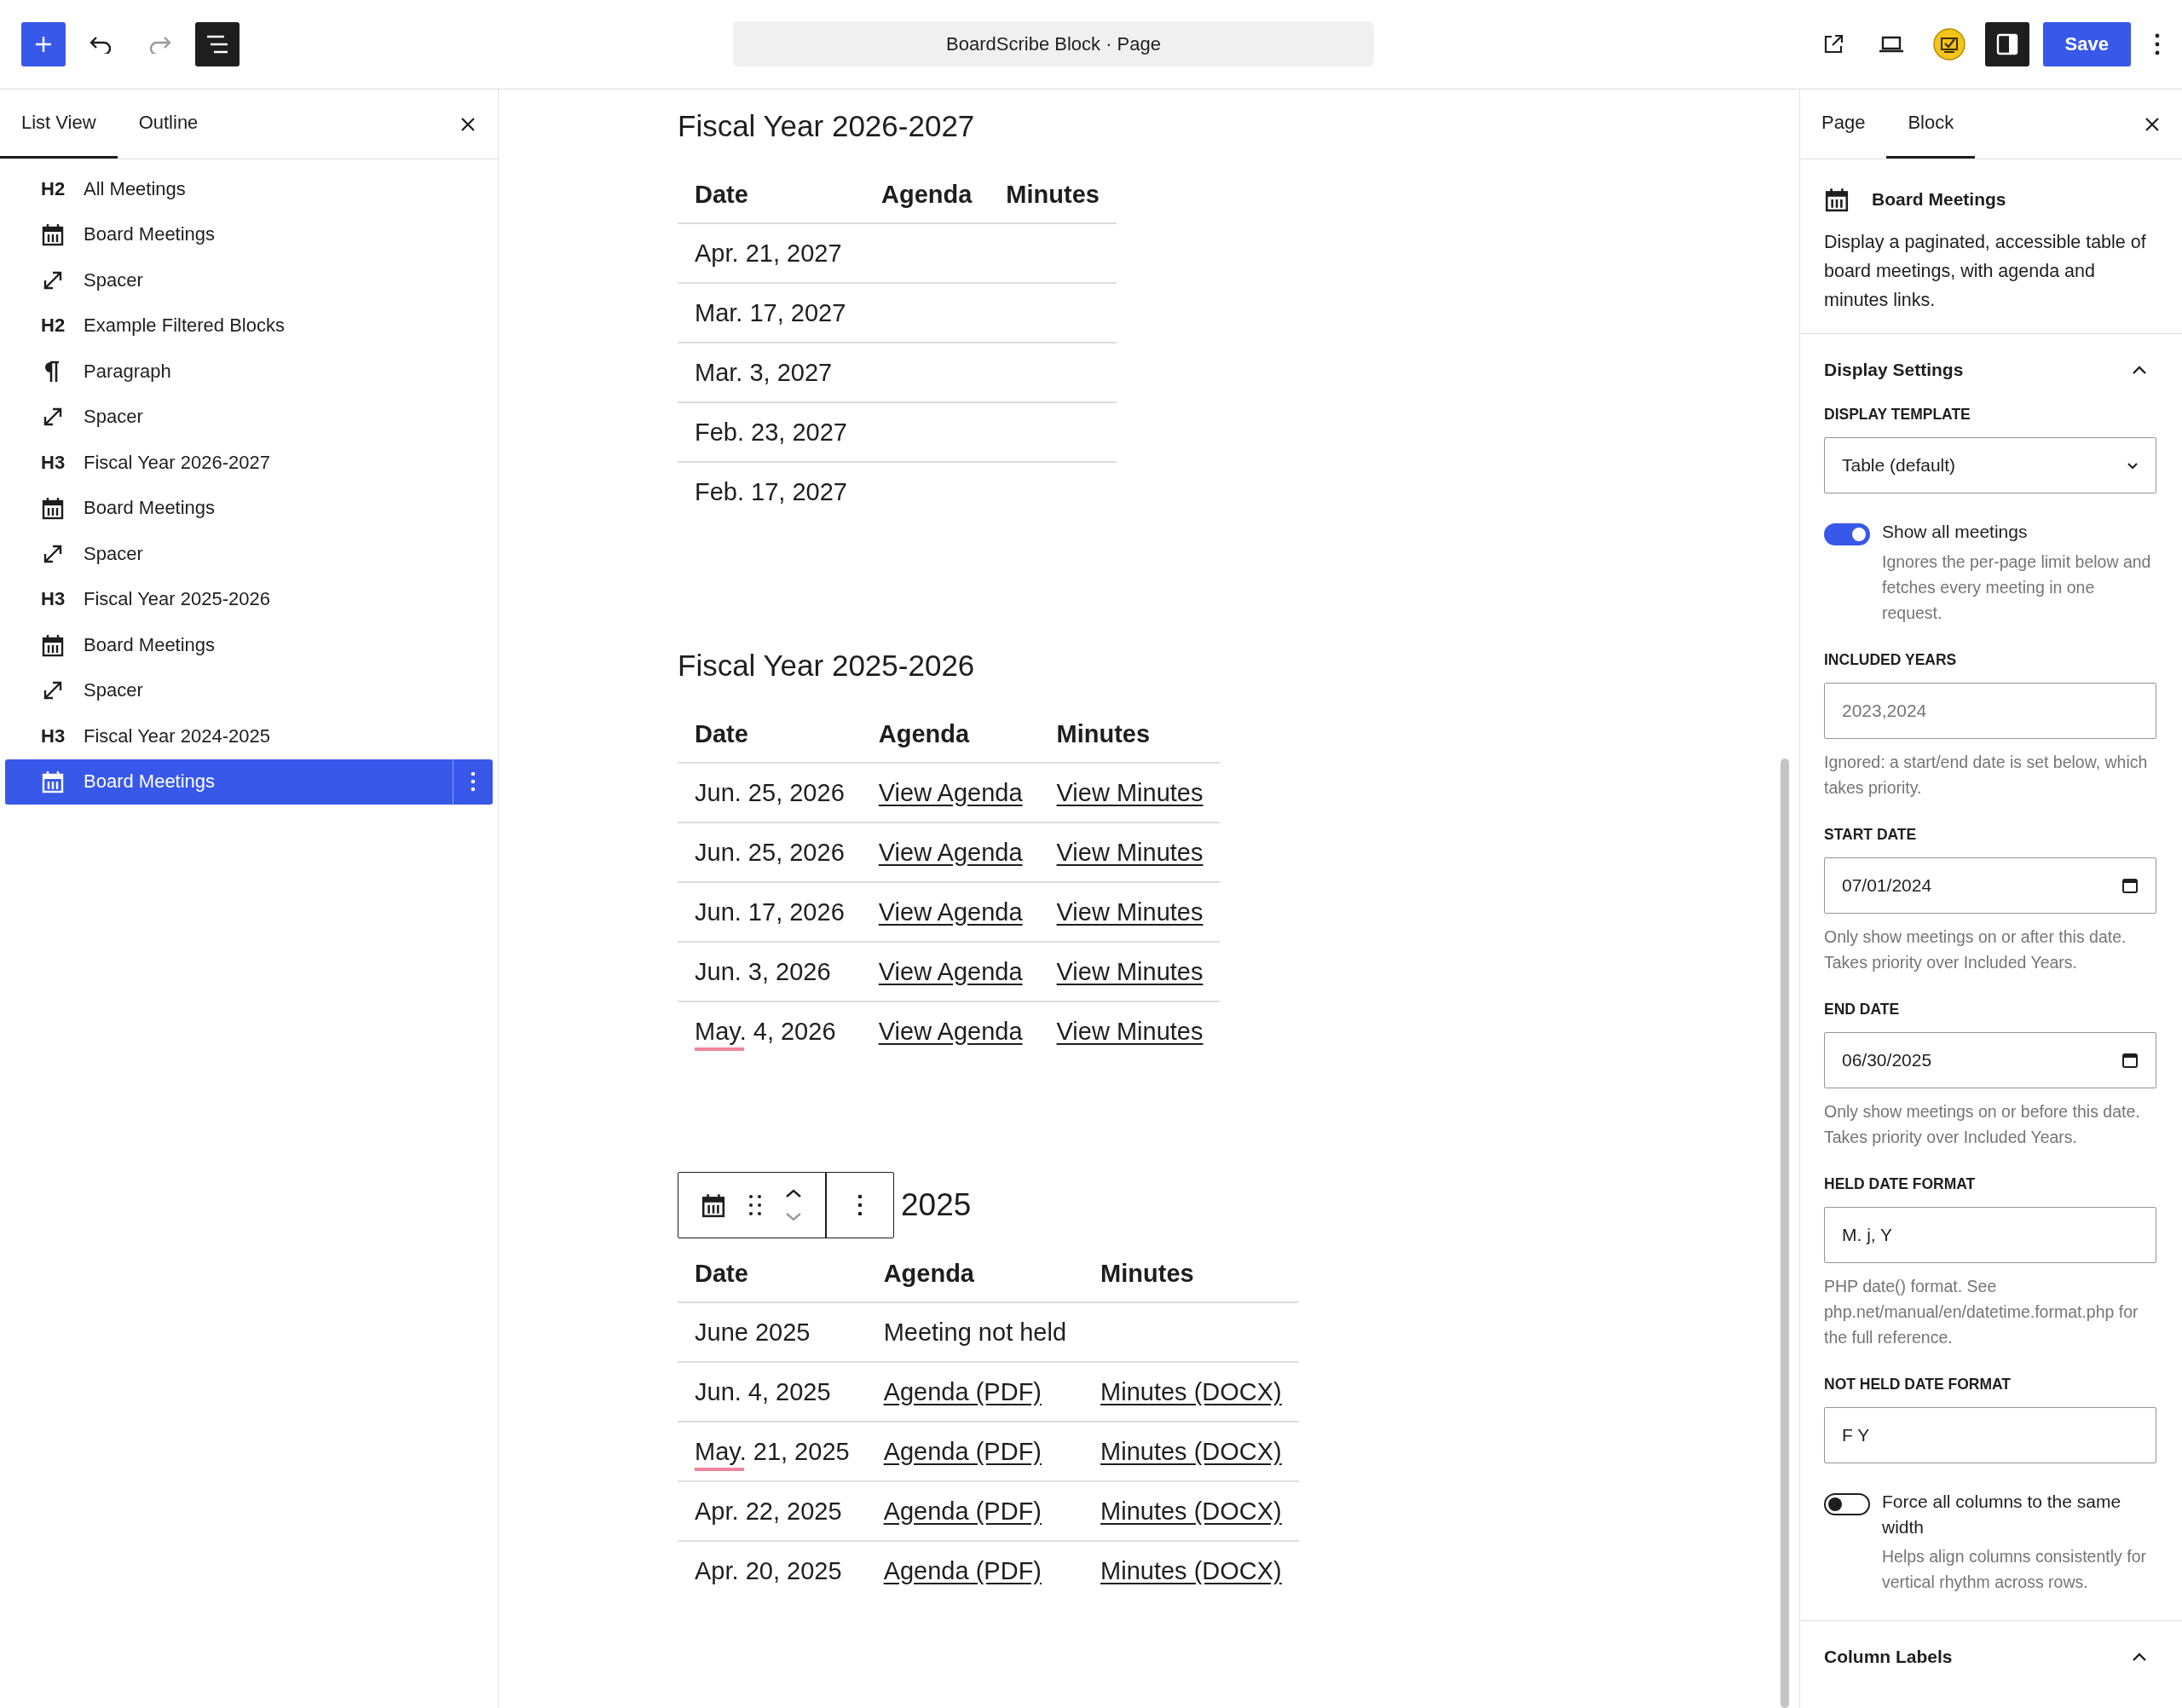 The height and width of the screenshot is (1708, 2182). I want to click on laptop-icon, so click(1891, 44).